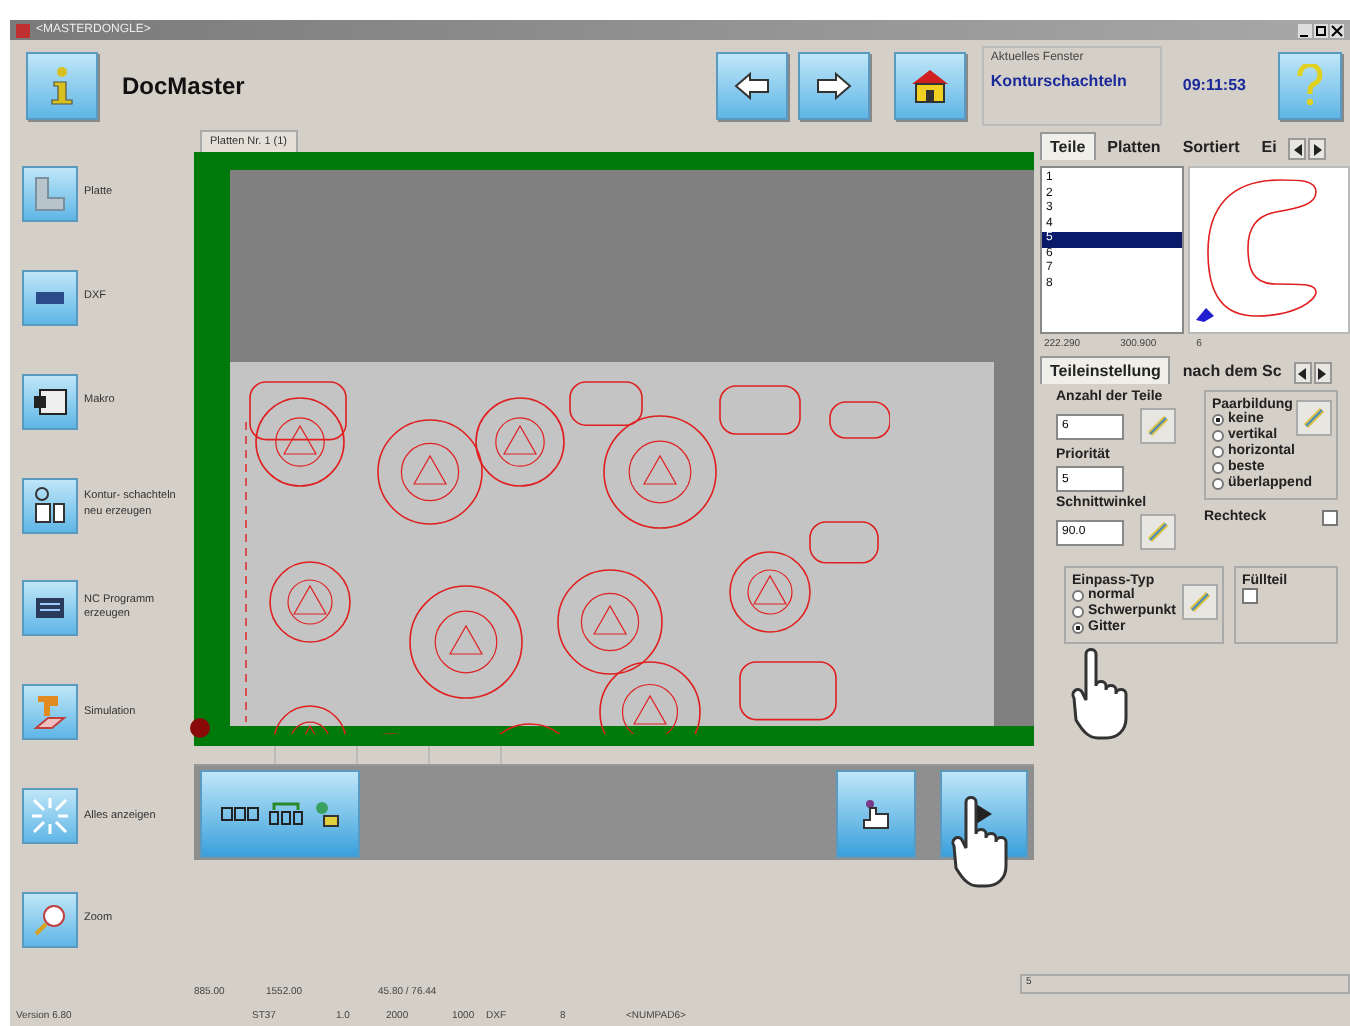 This screenshot has height=1026, width=1350. I want to click on app-icon, so click(23, 30).